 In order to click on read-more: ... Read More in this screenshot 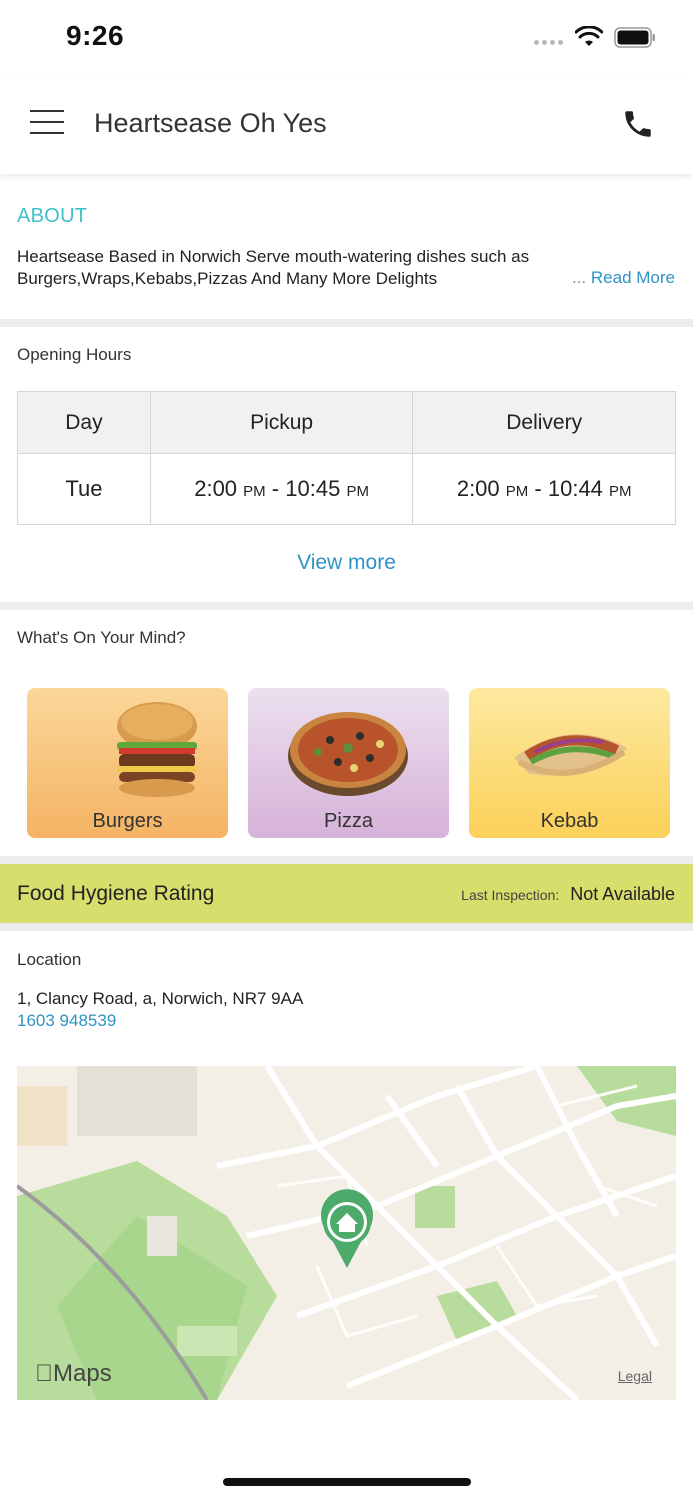, I will do `click(623, 278)`.